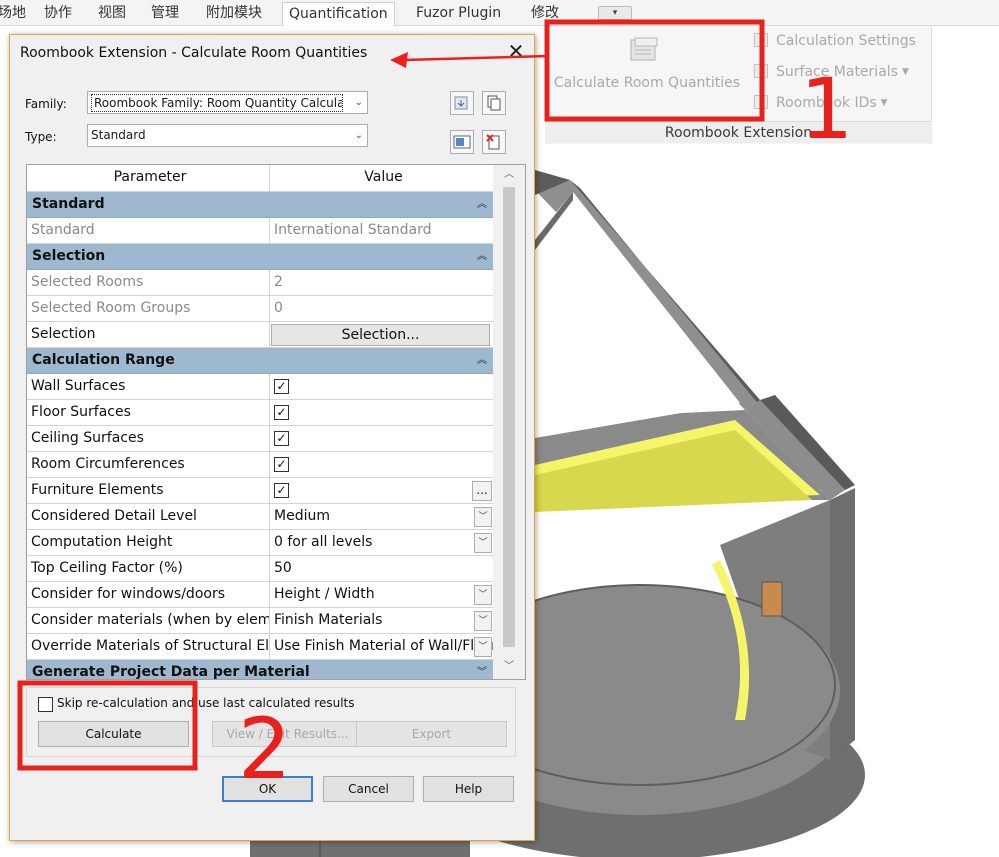 The height and width of the screenshot is (857, 999). What do you see at coordinates (281, 438) in the screenshot?
I see `ceiling-surfaces-checkbox: ✓` at bounding box center [281, 438].